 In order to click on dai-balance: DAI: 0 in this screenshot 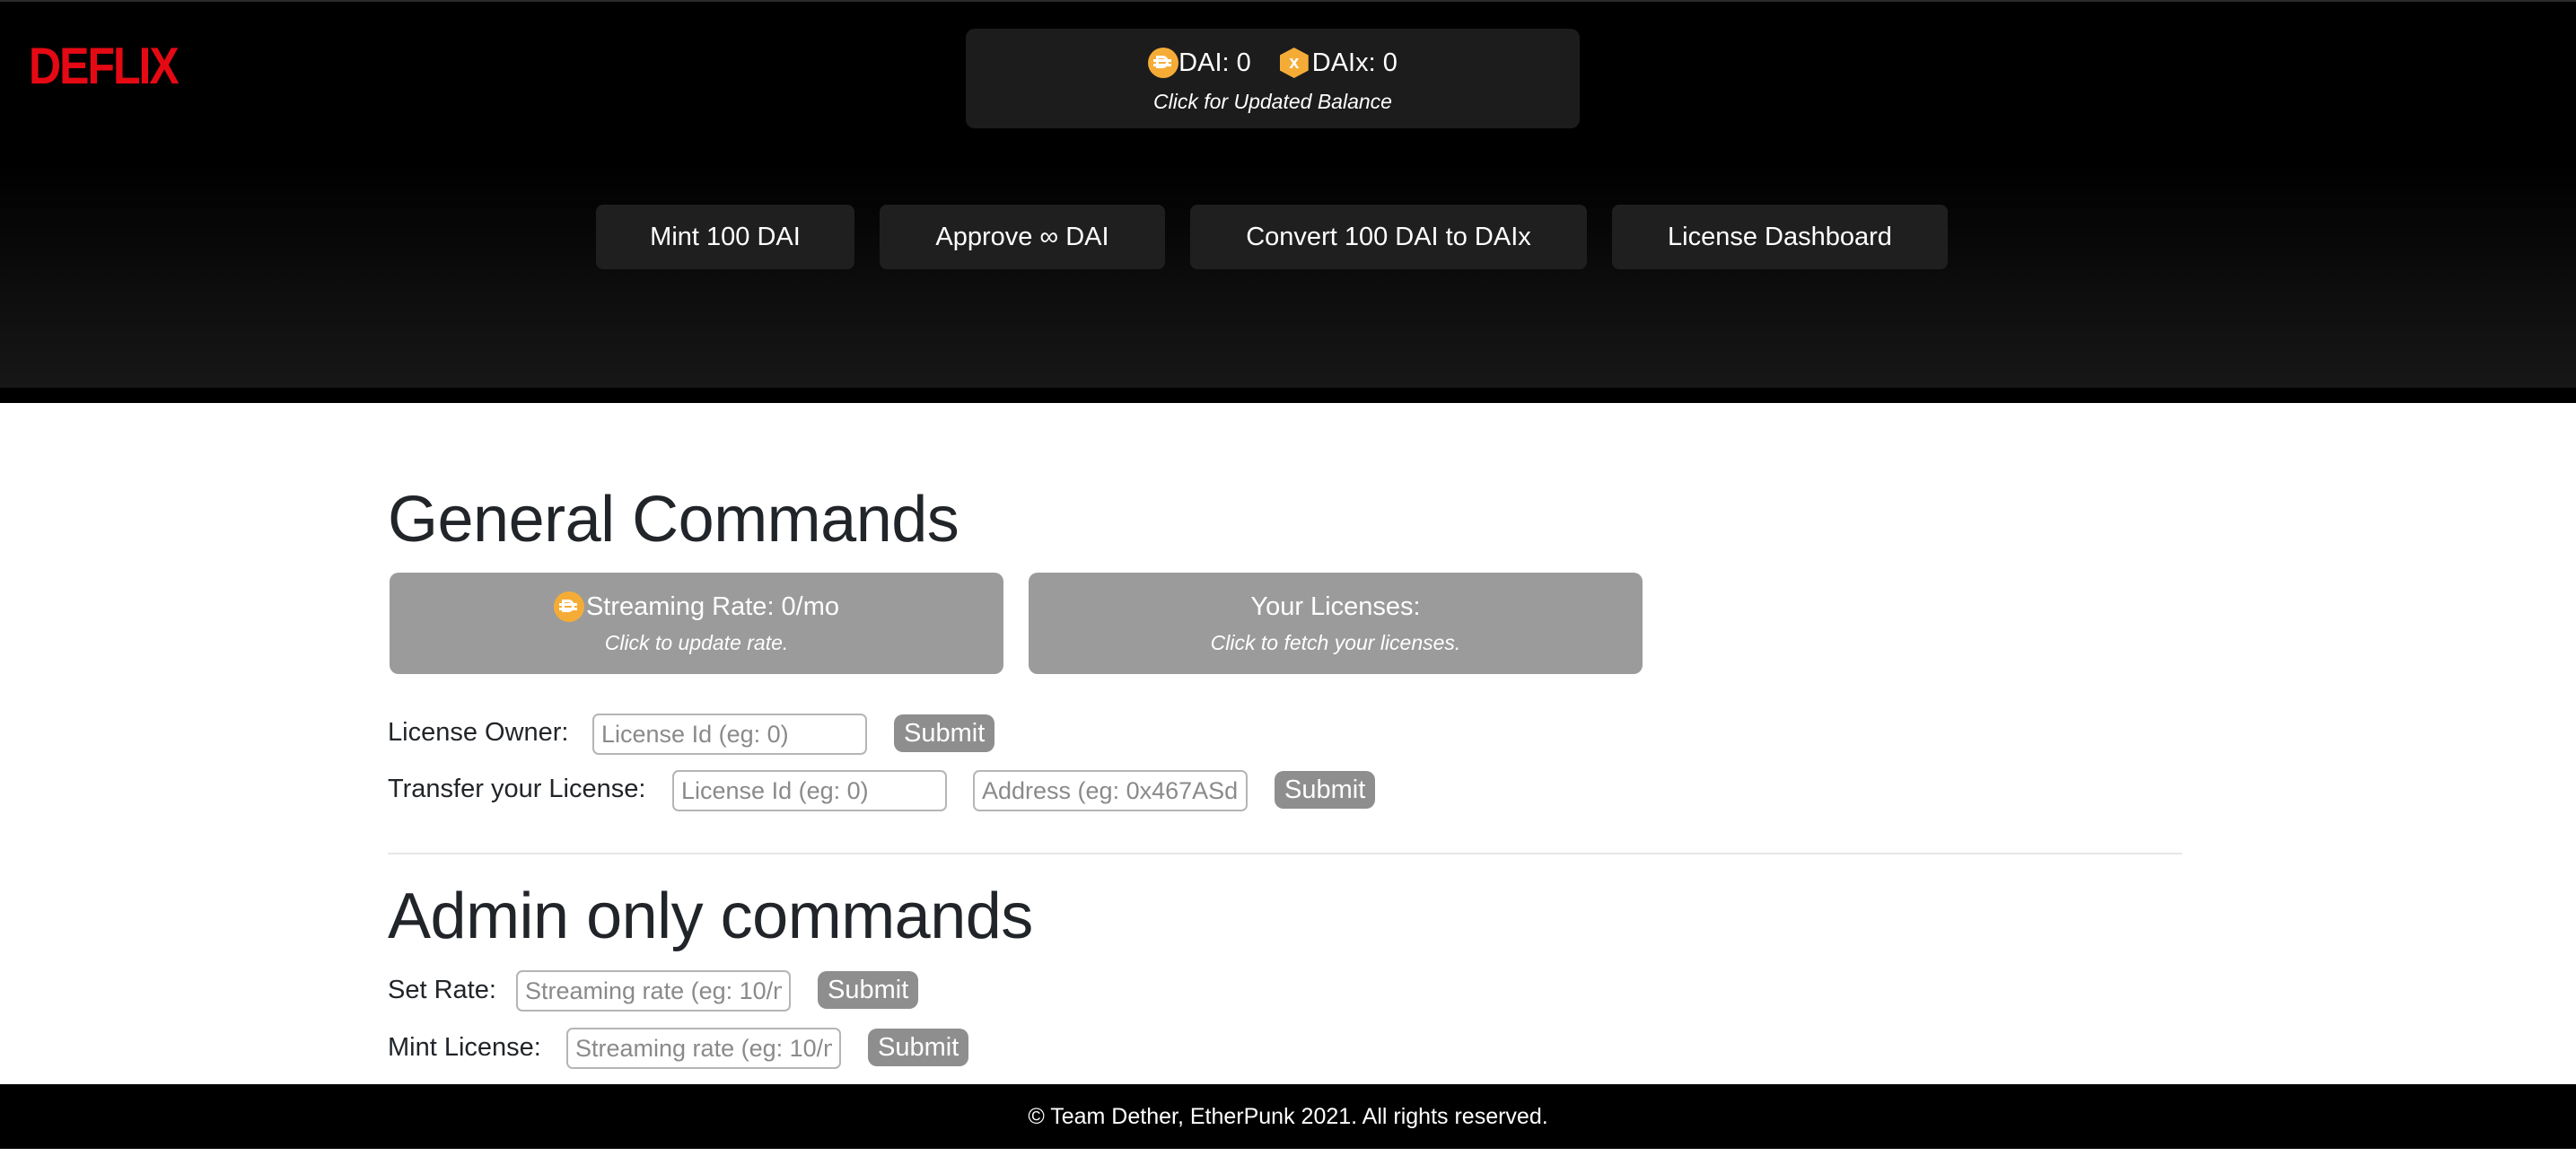, I will do `click(1214, 62)`.